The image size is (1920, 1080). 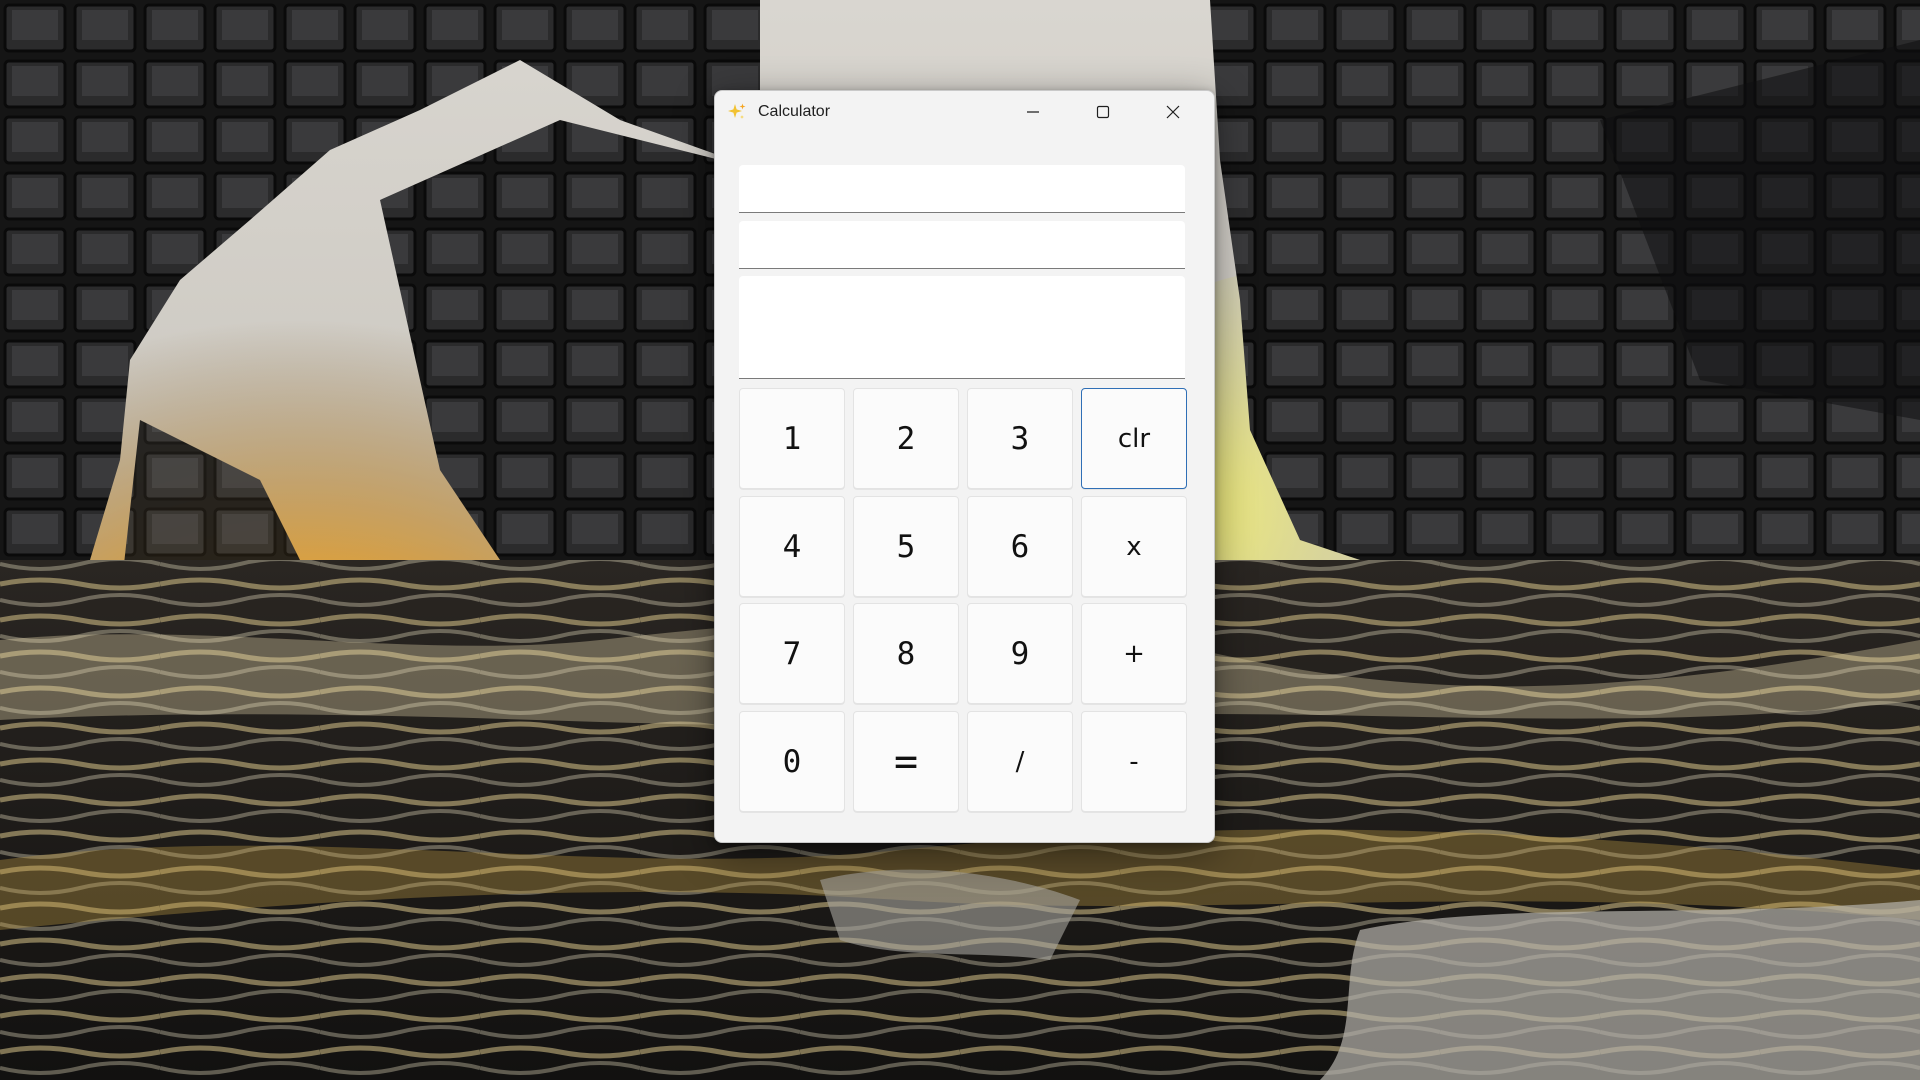 I want to click on subtract-button: -, so click(x=1134, y=761).